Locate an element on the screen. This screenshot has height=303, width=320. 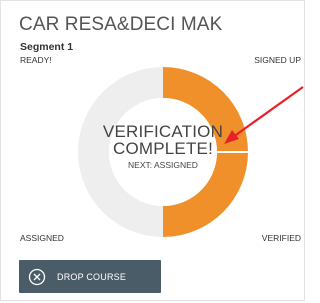
close-circle-icon is located at coordinates (37, 277).